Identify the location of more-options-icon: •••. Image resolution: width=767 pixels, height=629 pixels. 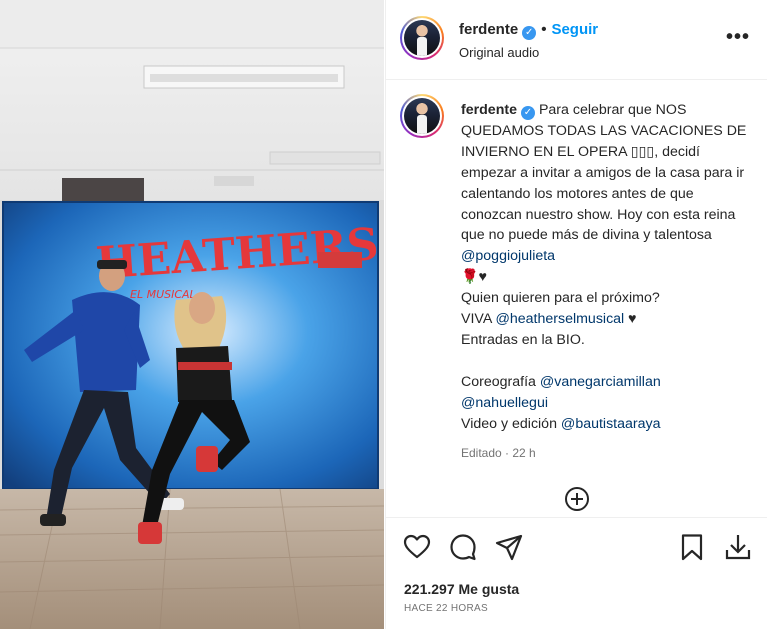
(738, 37).